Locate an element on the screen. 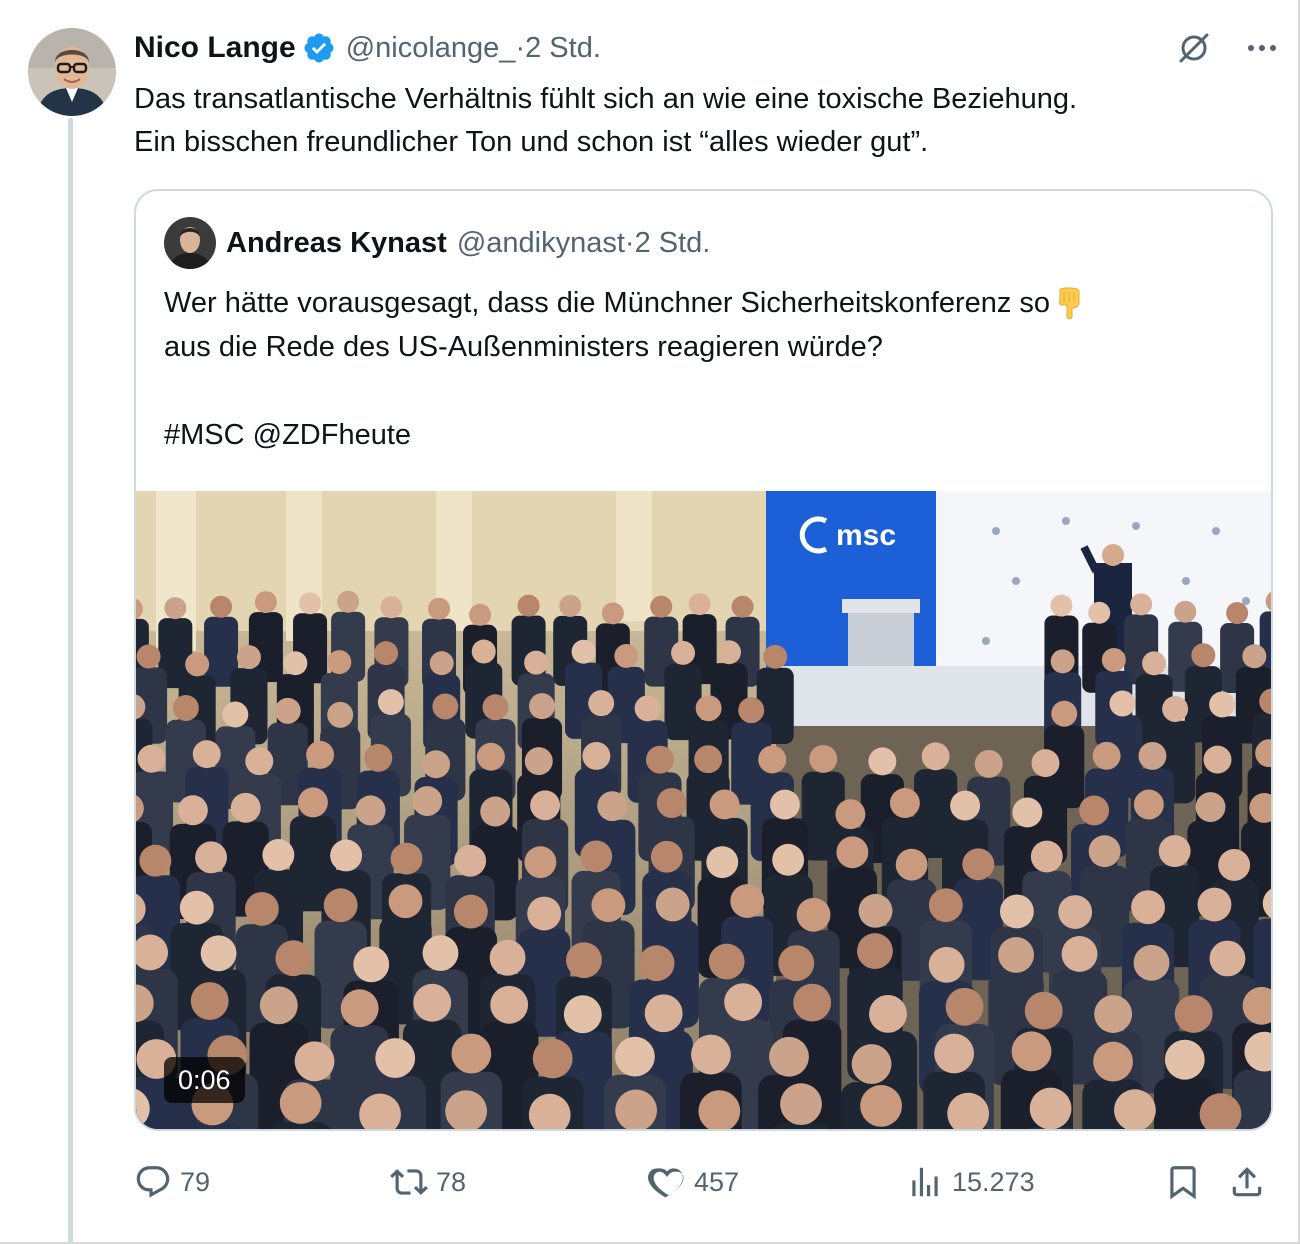 Image resolution: width=1300 pixels, height=1244 pixels. author-handle: @nicolange_ is located at coordinates (431, 48).